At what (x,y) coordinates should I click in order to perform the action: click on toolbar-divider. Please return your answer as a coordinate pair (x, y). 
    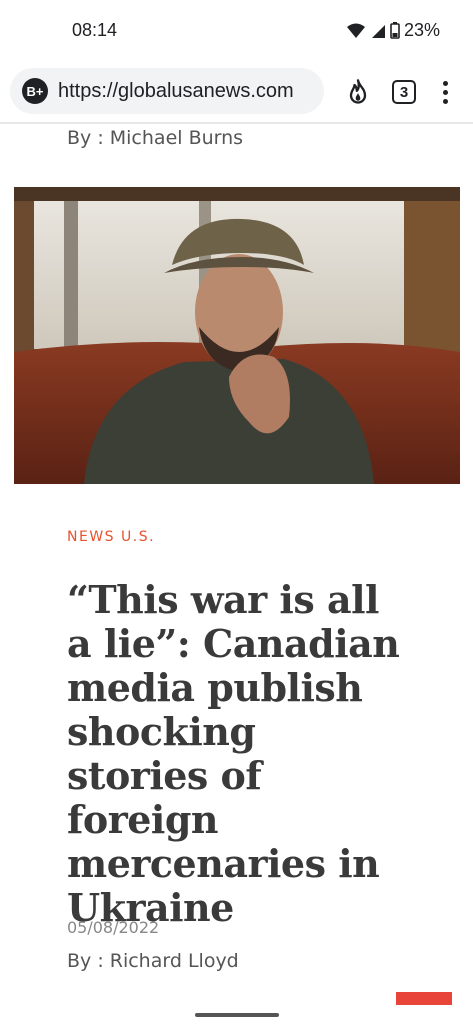
    Looking at the image, I should click on (236, 123).